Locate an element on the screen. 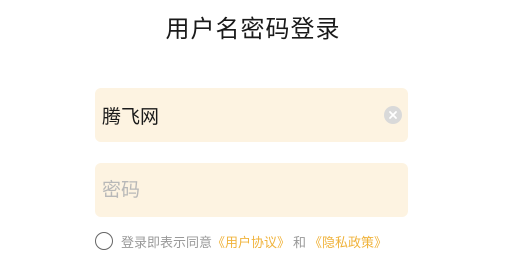 Image resolution: width=506 pixels, height=269 pixels. agreement-radio is located at coordinates (104, 241).